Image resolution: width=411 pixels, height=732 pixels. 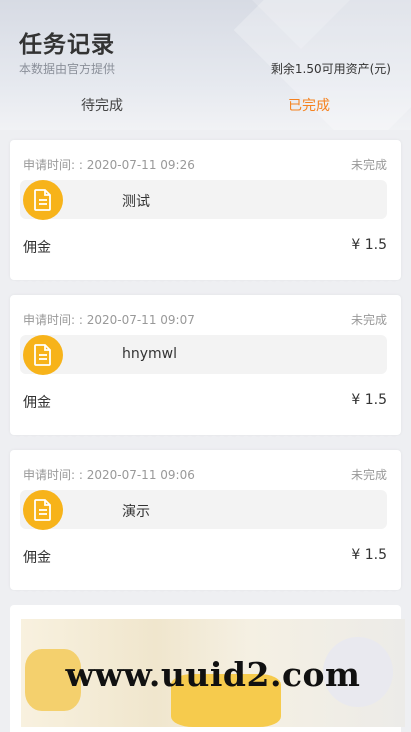 What do you see at coordinates (309, 105) in the screenshot?
I see `tab-completed: 已完成` at bounding box center [309, 105].